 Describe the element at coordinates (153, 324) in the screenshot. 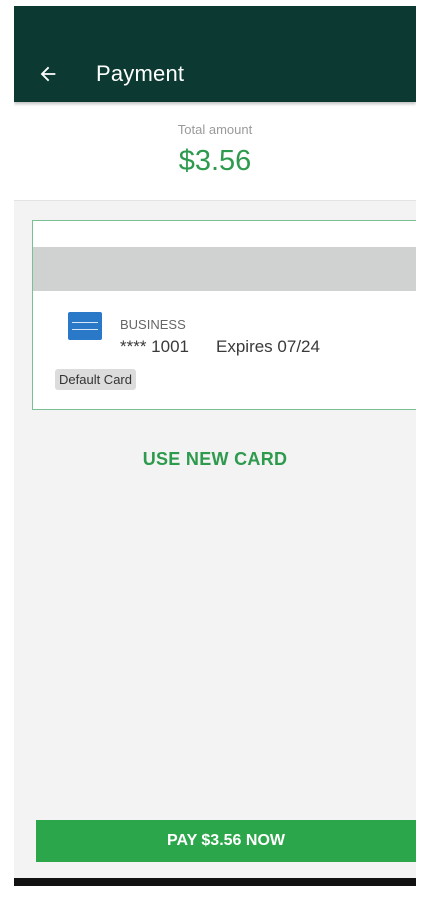

I see `card-type-label: BUSINESS` at that location.